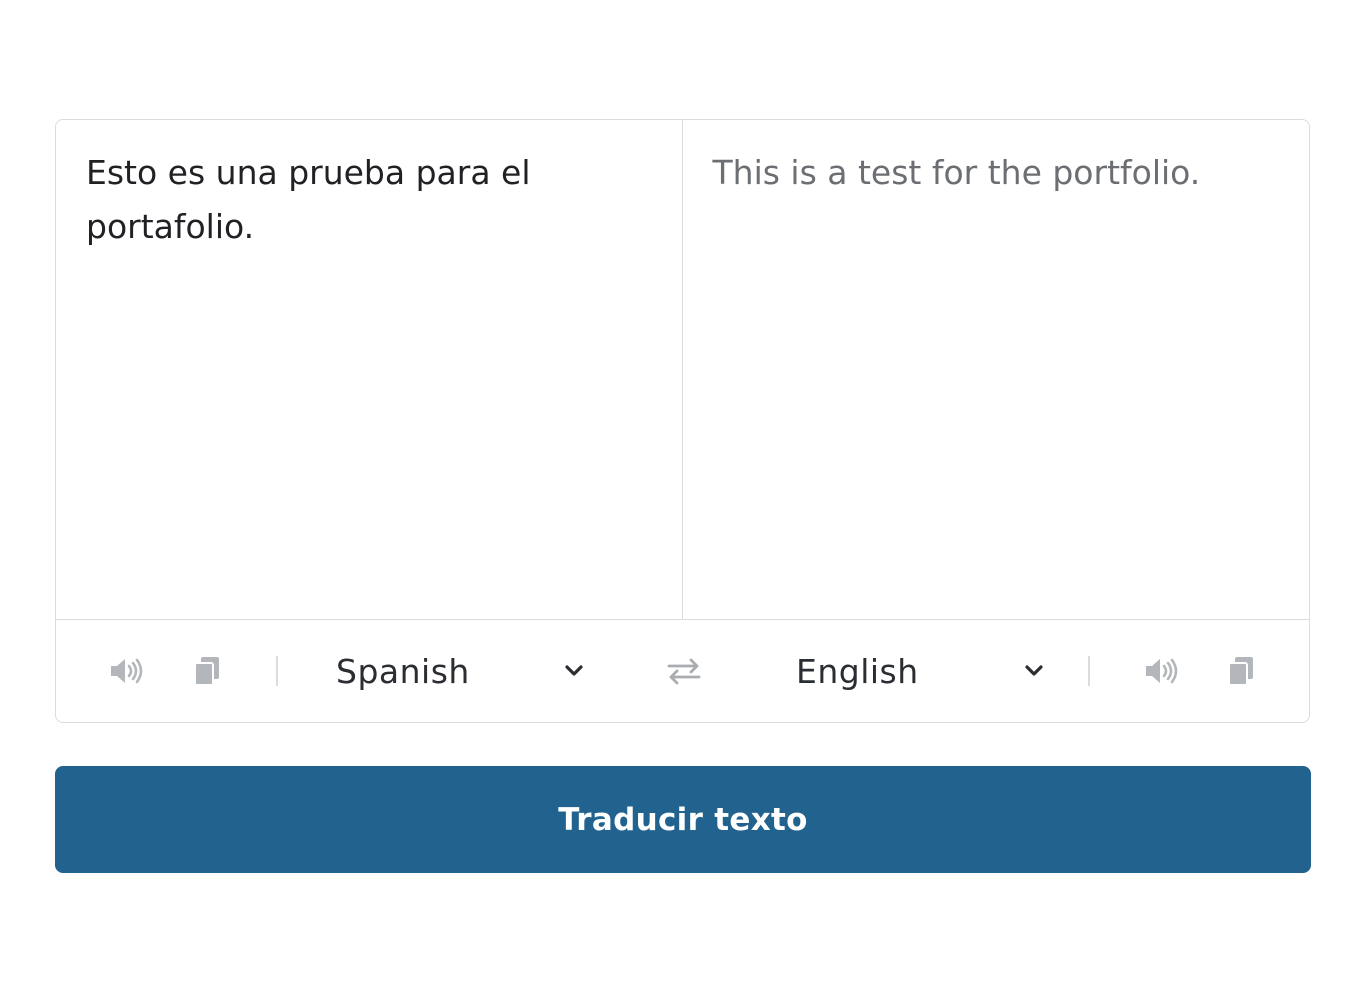 This screenshot has height=991, width=1365. What do you see at coordinates (857, 671) in the screenshot?
I see `target-language-label: English` at bounding box center [857, 671].